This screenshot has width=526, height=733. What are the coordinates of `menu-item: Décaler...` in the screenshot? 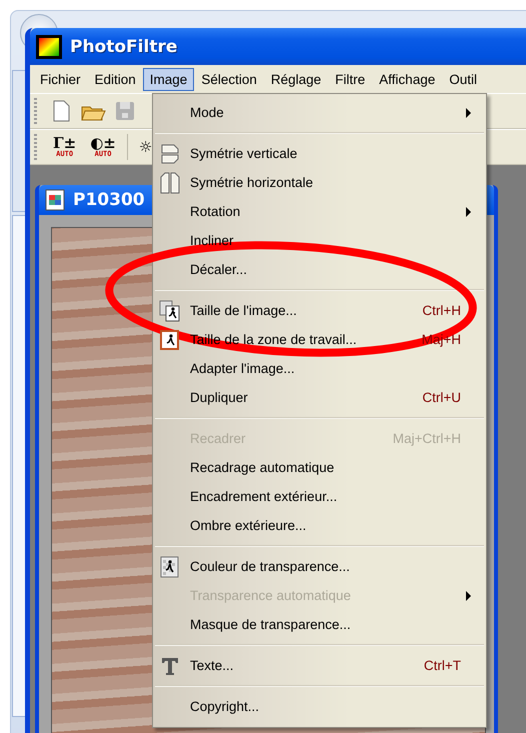 It's located at (319, 269).